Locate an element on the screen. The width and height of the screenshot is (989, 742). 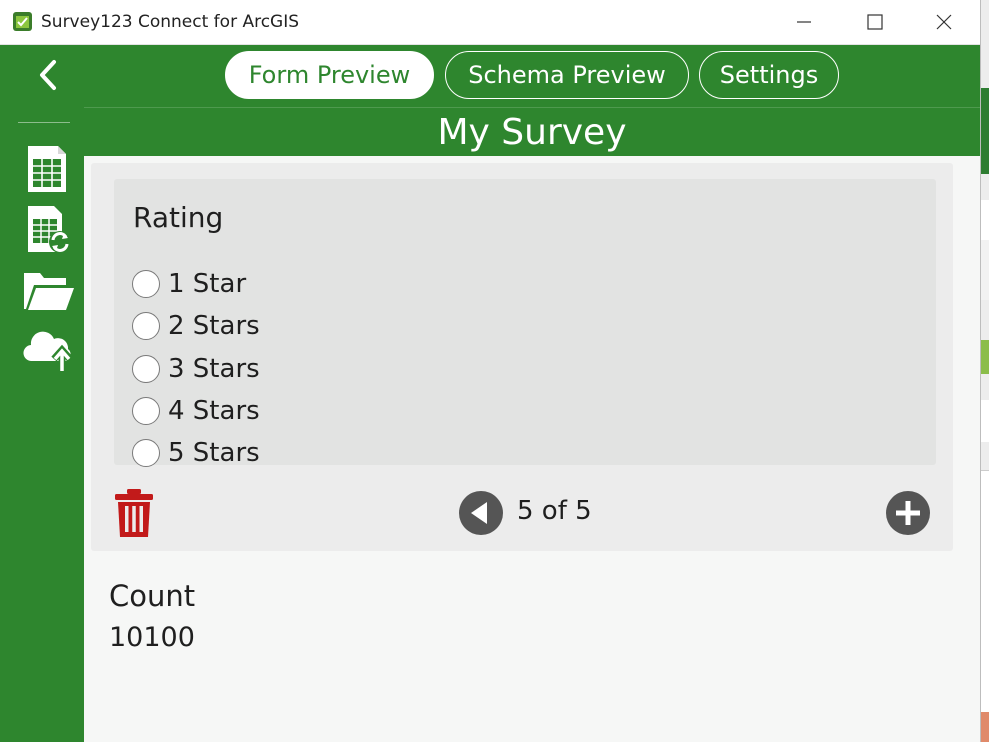
survey123-app-icon is located at coordinates (22, 21).